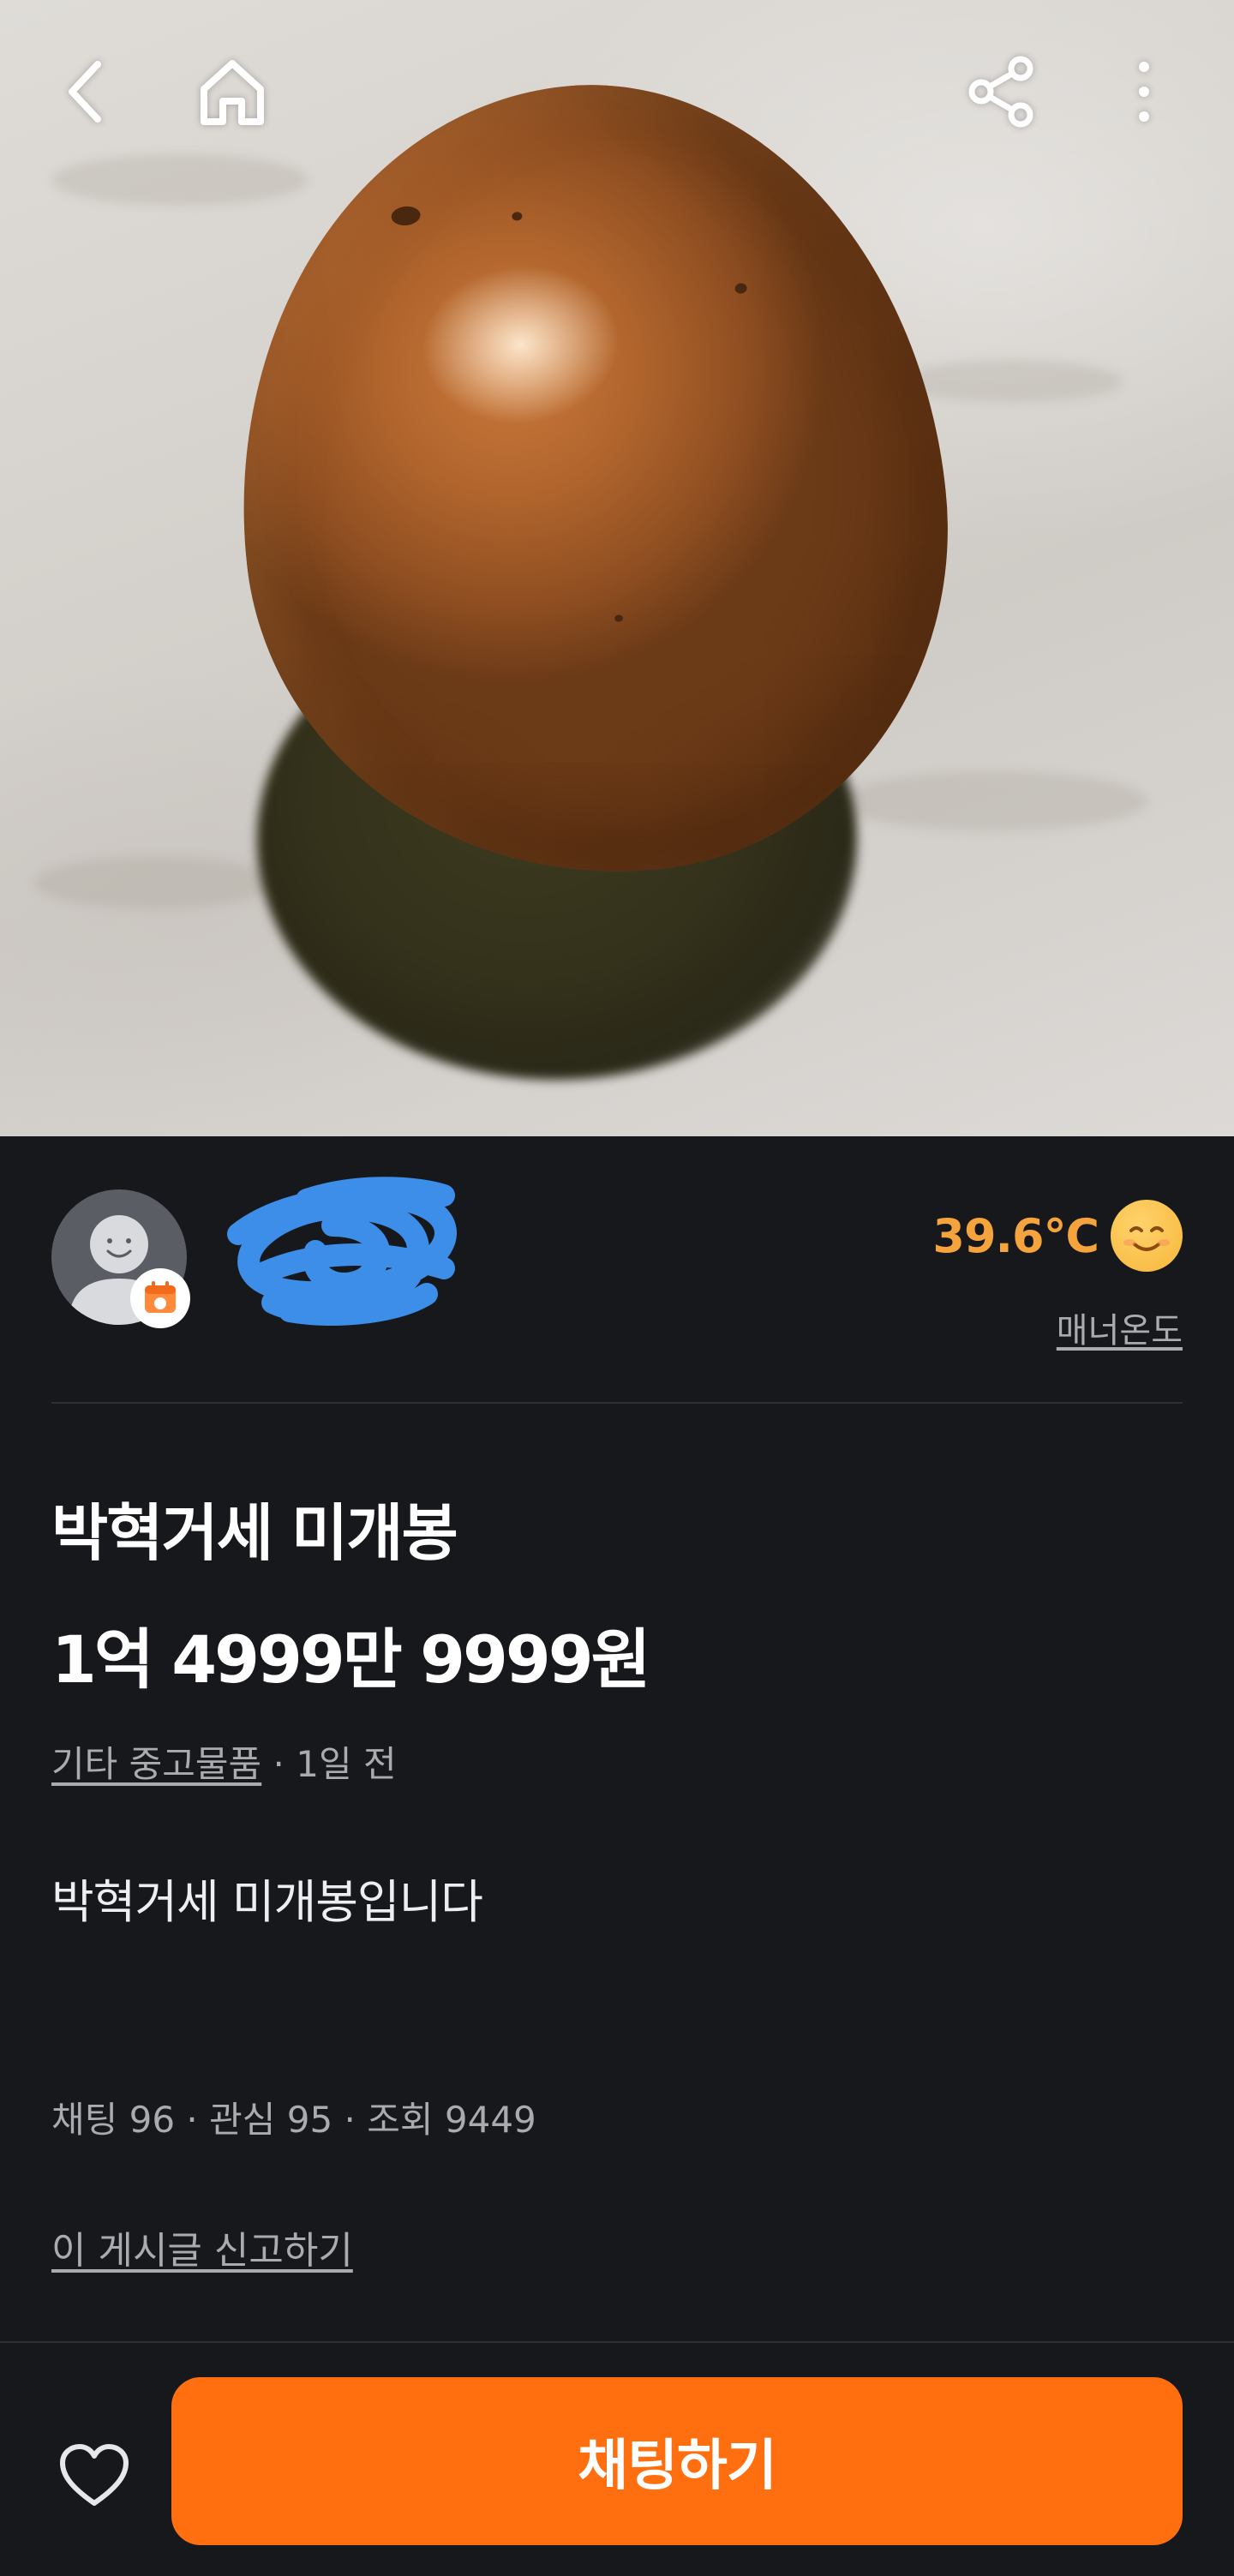  I want to click on product-price: 1억 4999만 9999원, so click(351, 1659).